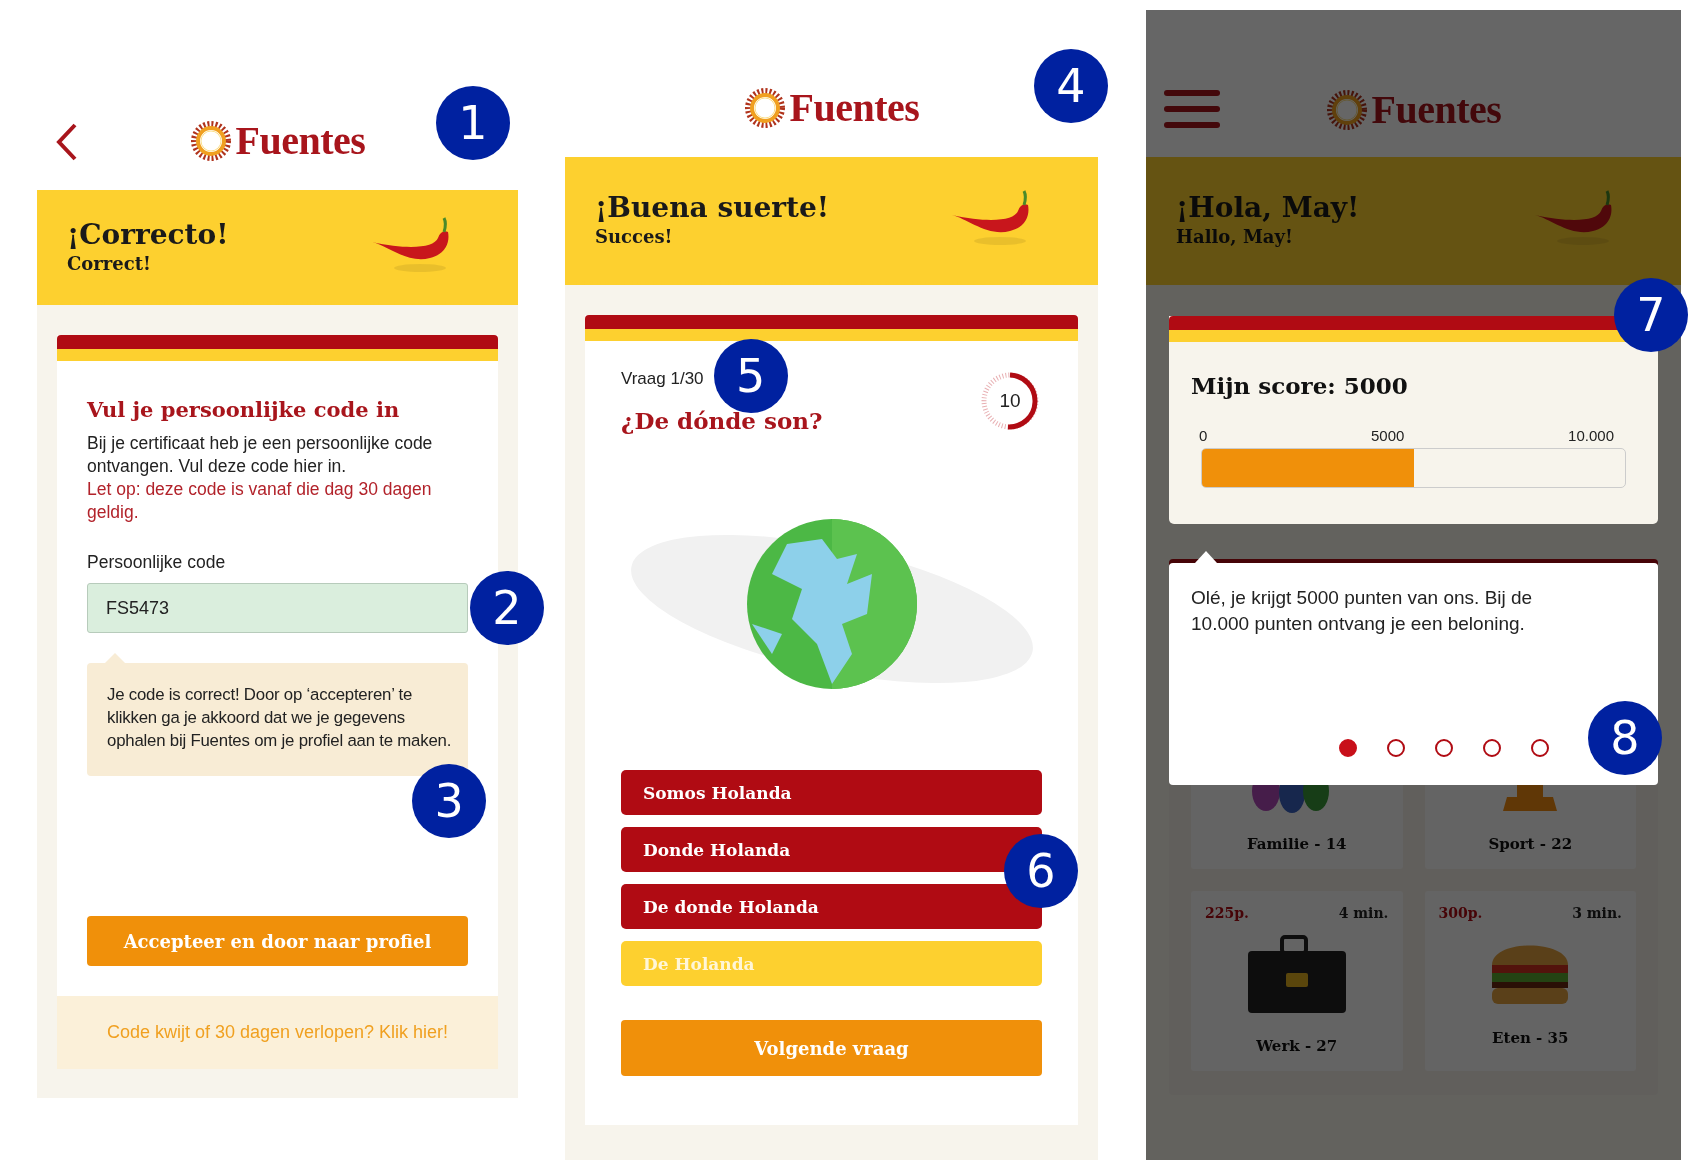 This screenshot has height=1160, width=1699. What do you see at coordinates (473, 123) in the screenshot?
I see `number-badge: 1` at bounding box center [473, 123].